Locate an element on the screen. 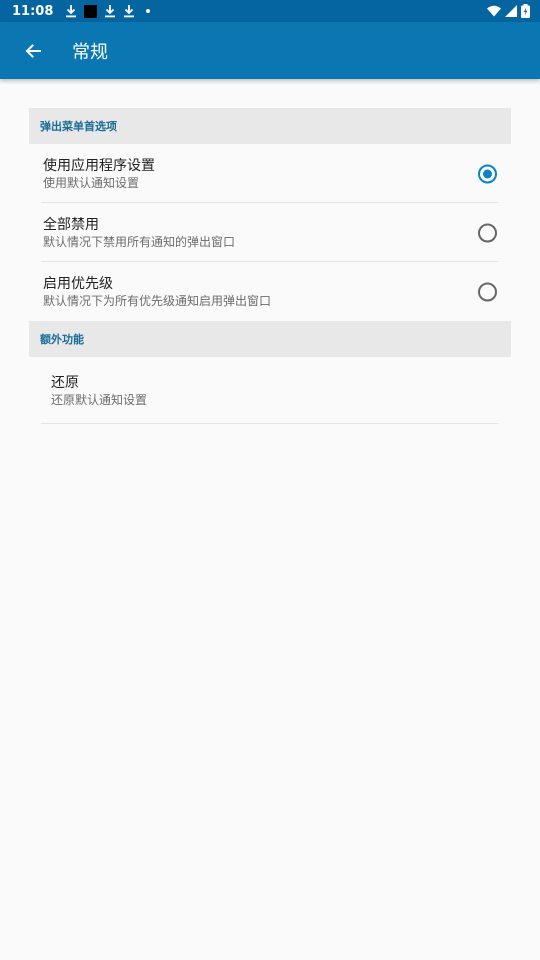 The image size is (540, 960). wifi-icon is located at coordinates (494, 11).